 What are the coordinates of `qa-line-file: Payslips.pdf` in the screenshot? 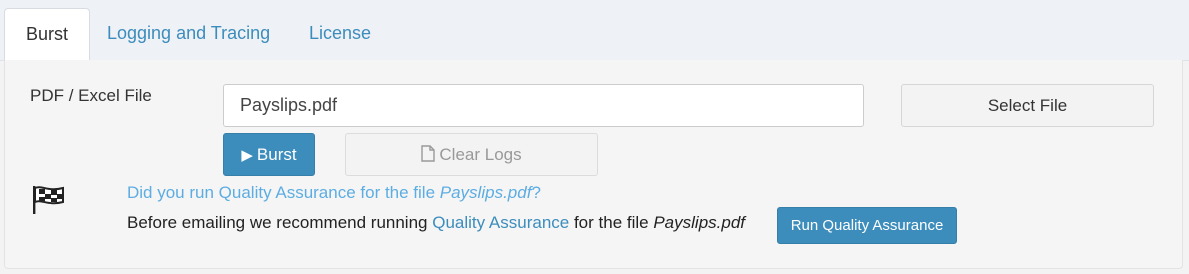 It's located at (699, 222).